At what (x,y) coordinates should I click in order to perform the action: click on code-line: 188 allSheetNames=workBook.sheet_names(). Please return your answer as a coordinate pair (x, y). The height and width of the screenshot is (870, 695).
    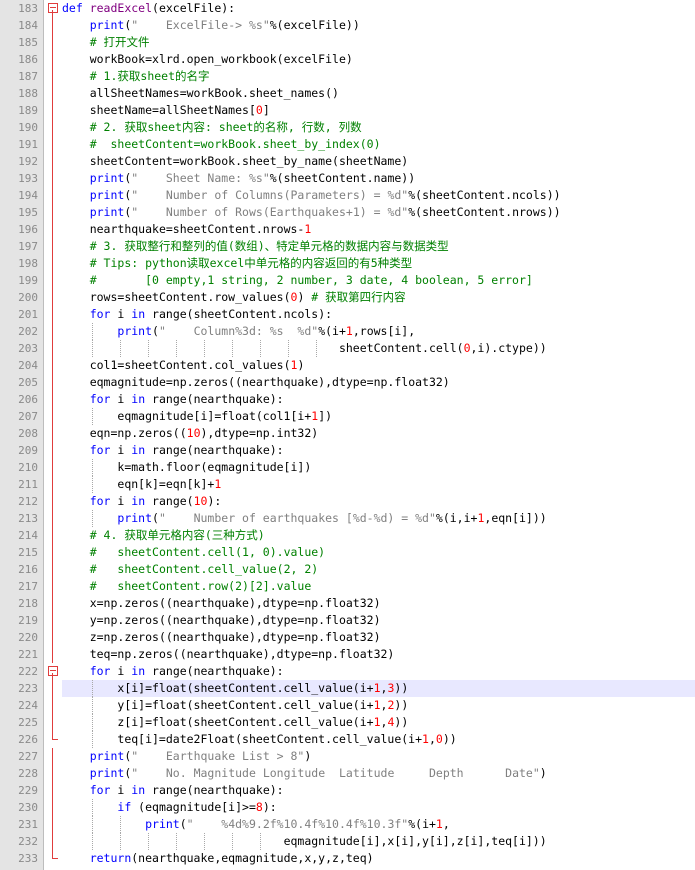
    Looking at the image, I should click on (347, 93).